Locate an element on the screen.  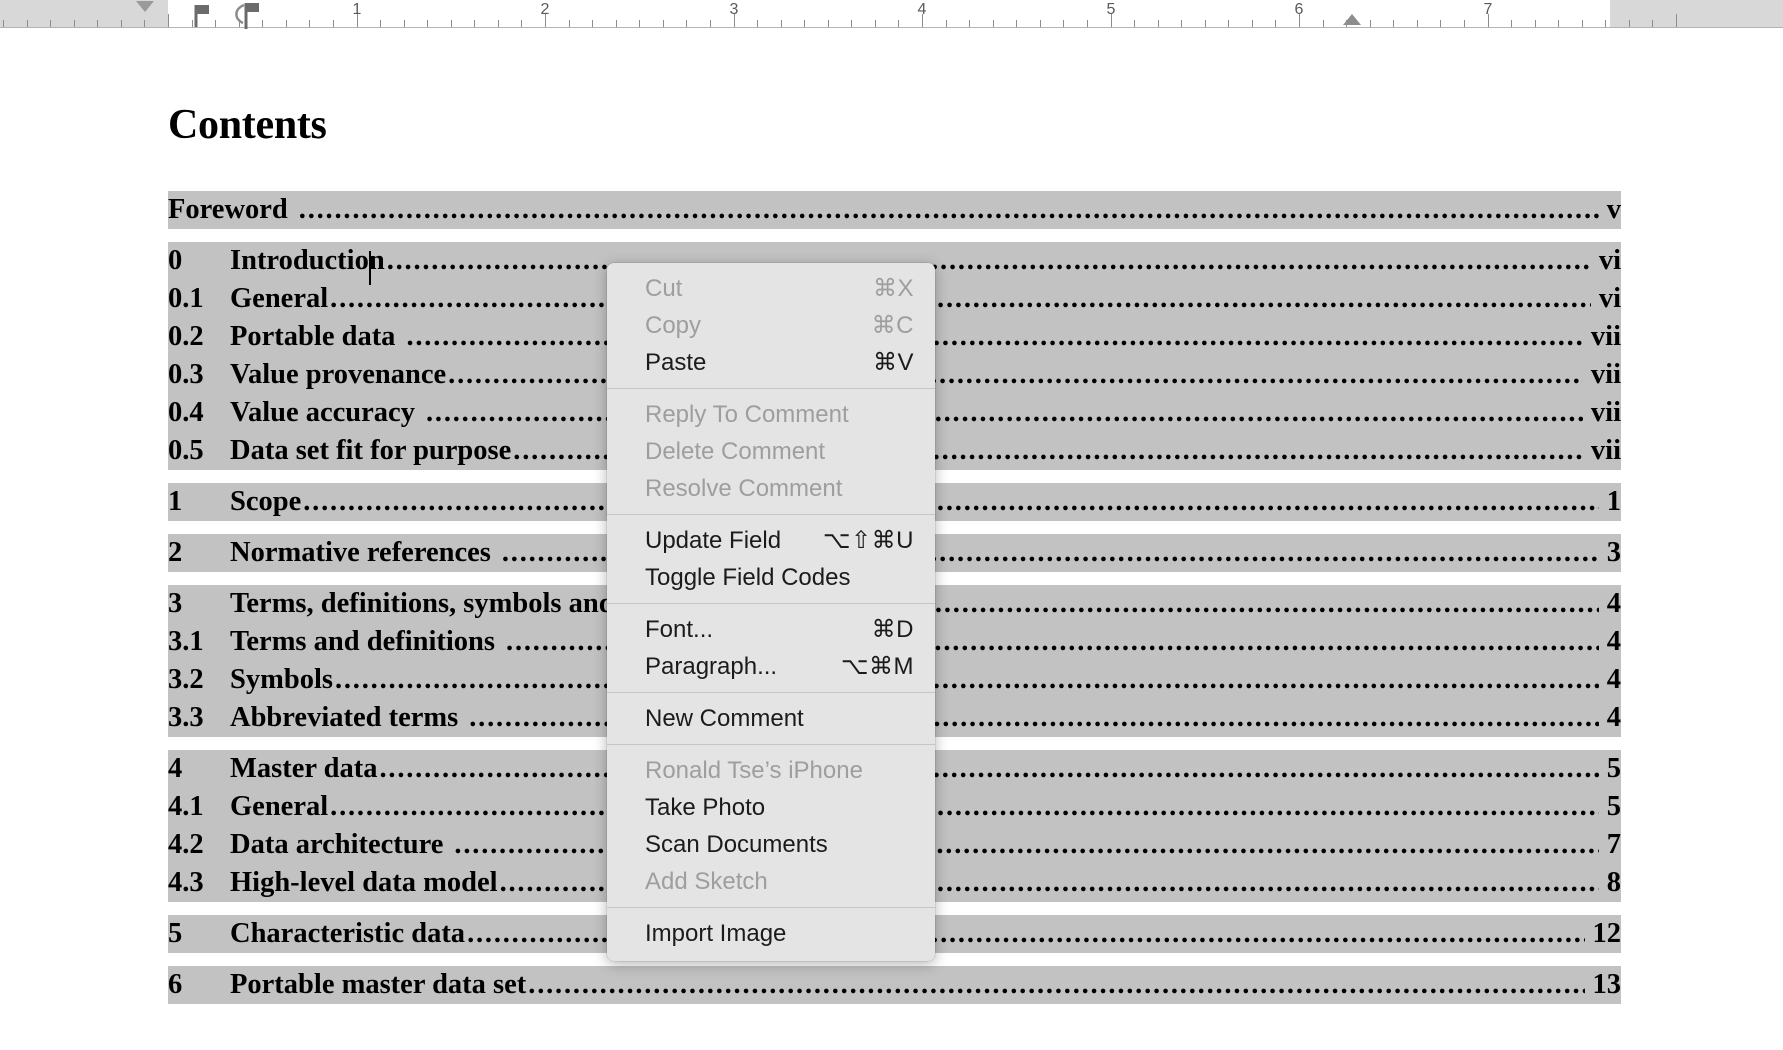
page-title: Contents is located at coordinates (247, 125).